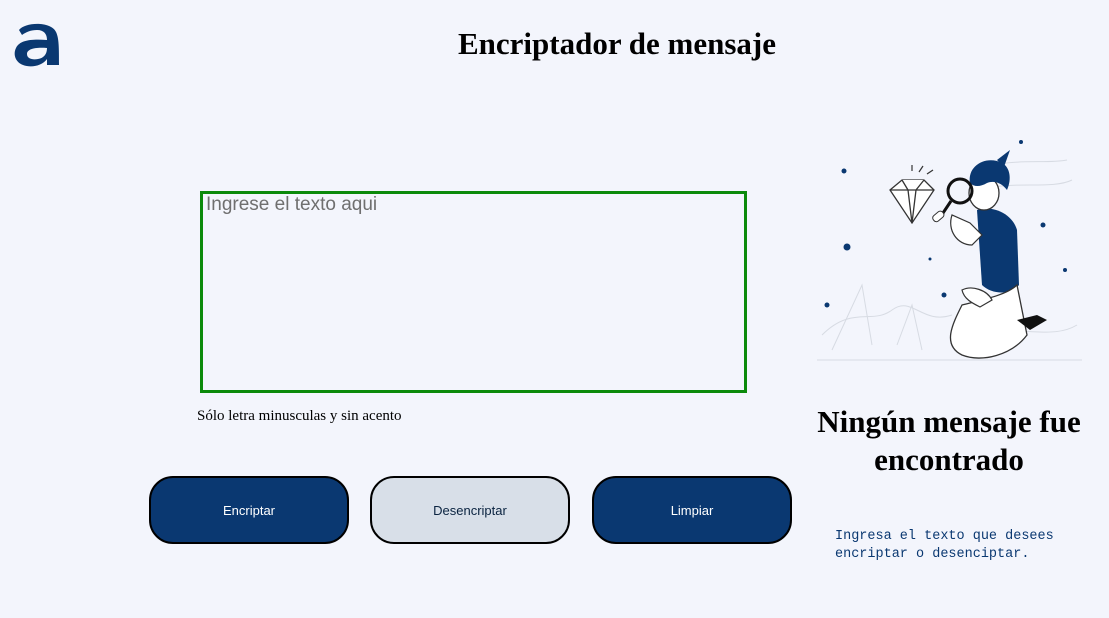 This screenshot has height=618, width=1109. I want to click on encrypt-button: Encriptar, so click(249, 510).